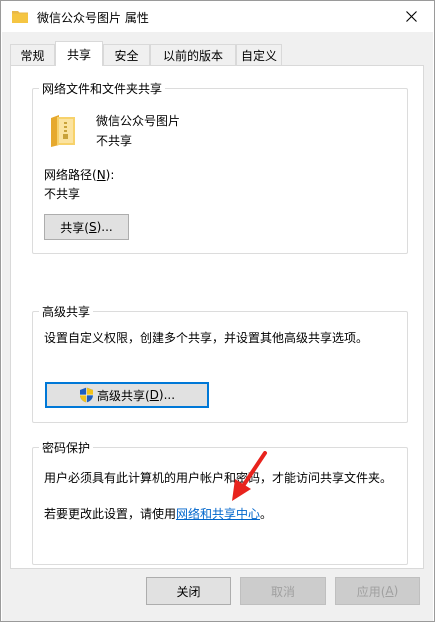  What do you see at coordinates (92, 227) in the screenshot?
I see `share-button-key: S` at bounding box center [92, 227].